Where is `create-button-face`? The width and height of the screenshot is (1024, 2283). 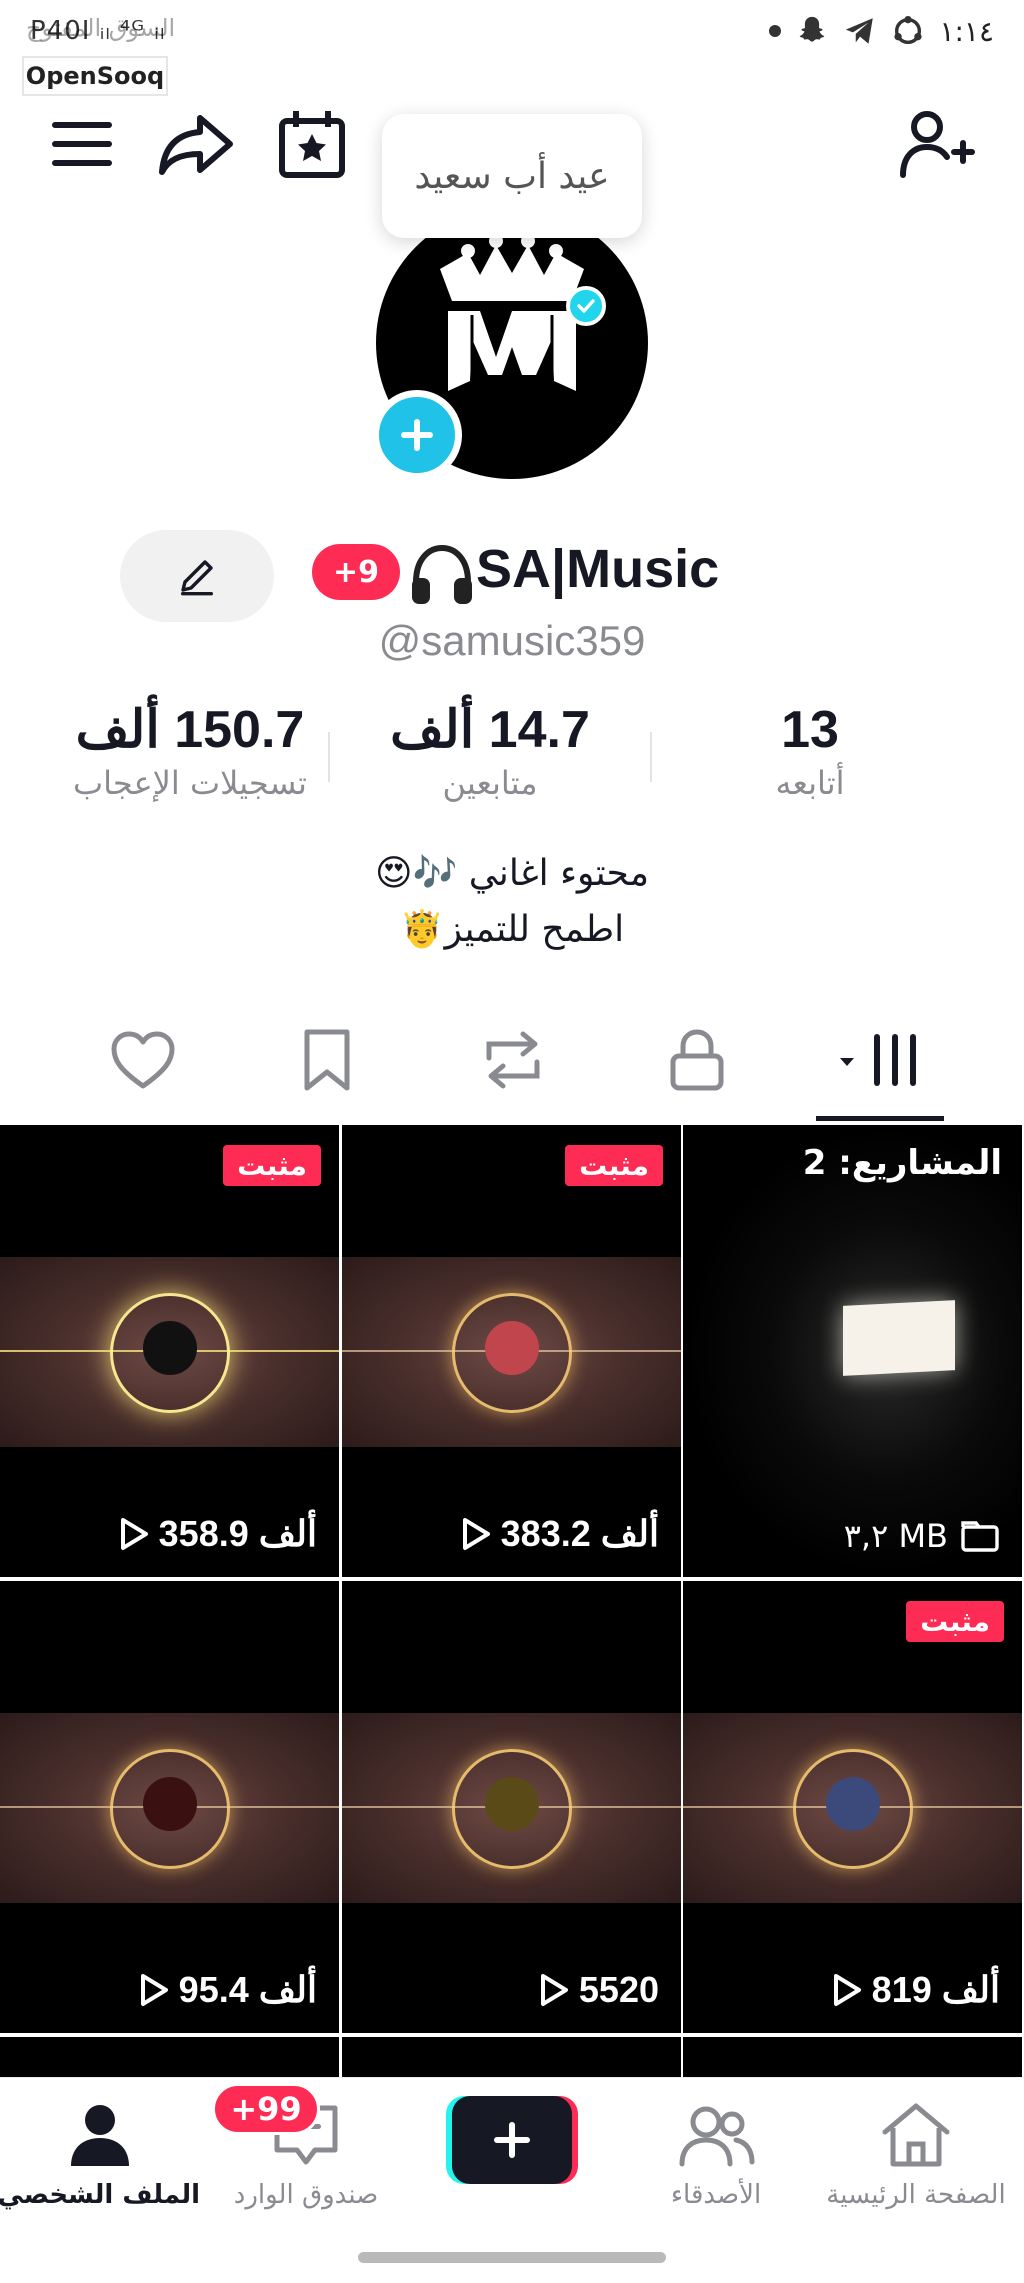 create-button-face is located at coordinates (512, 2140).